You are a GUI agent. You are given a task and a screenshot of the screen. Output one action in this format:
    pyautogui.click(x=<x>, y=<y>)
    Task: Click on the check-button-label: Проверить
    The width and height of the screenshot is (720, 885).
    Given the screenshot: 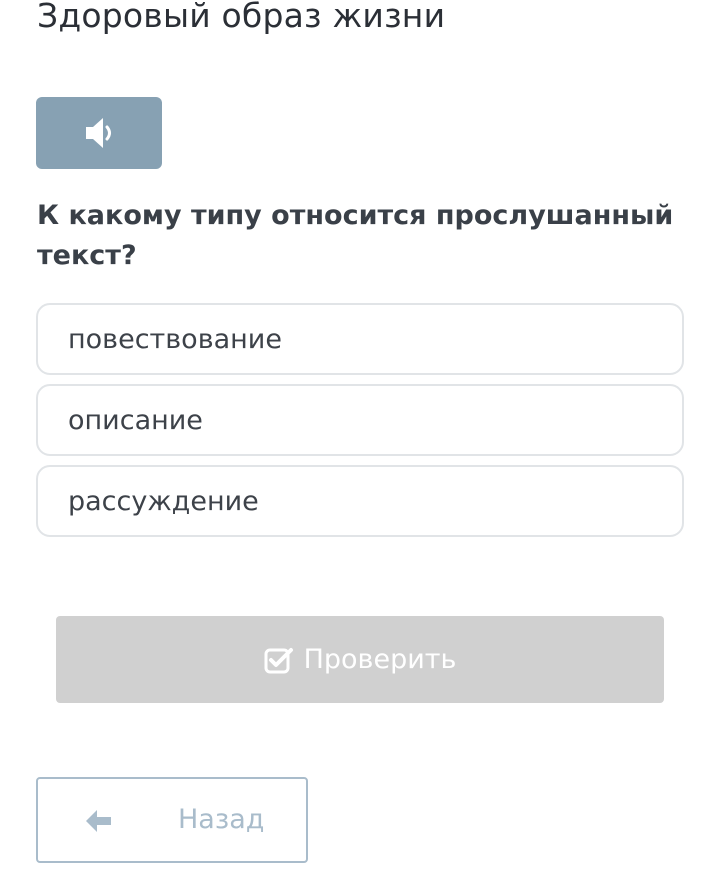 What is the action you would take?
    pyautogui.click(x=380, y=659)
    